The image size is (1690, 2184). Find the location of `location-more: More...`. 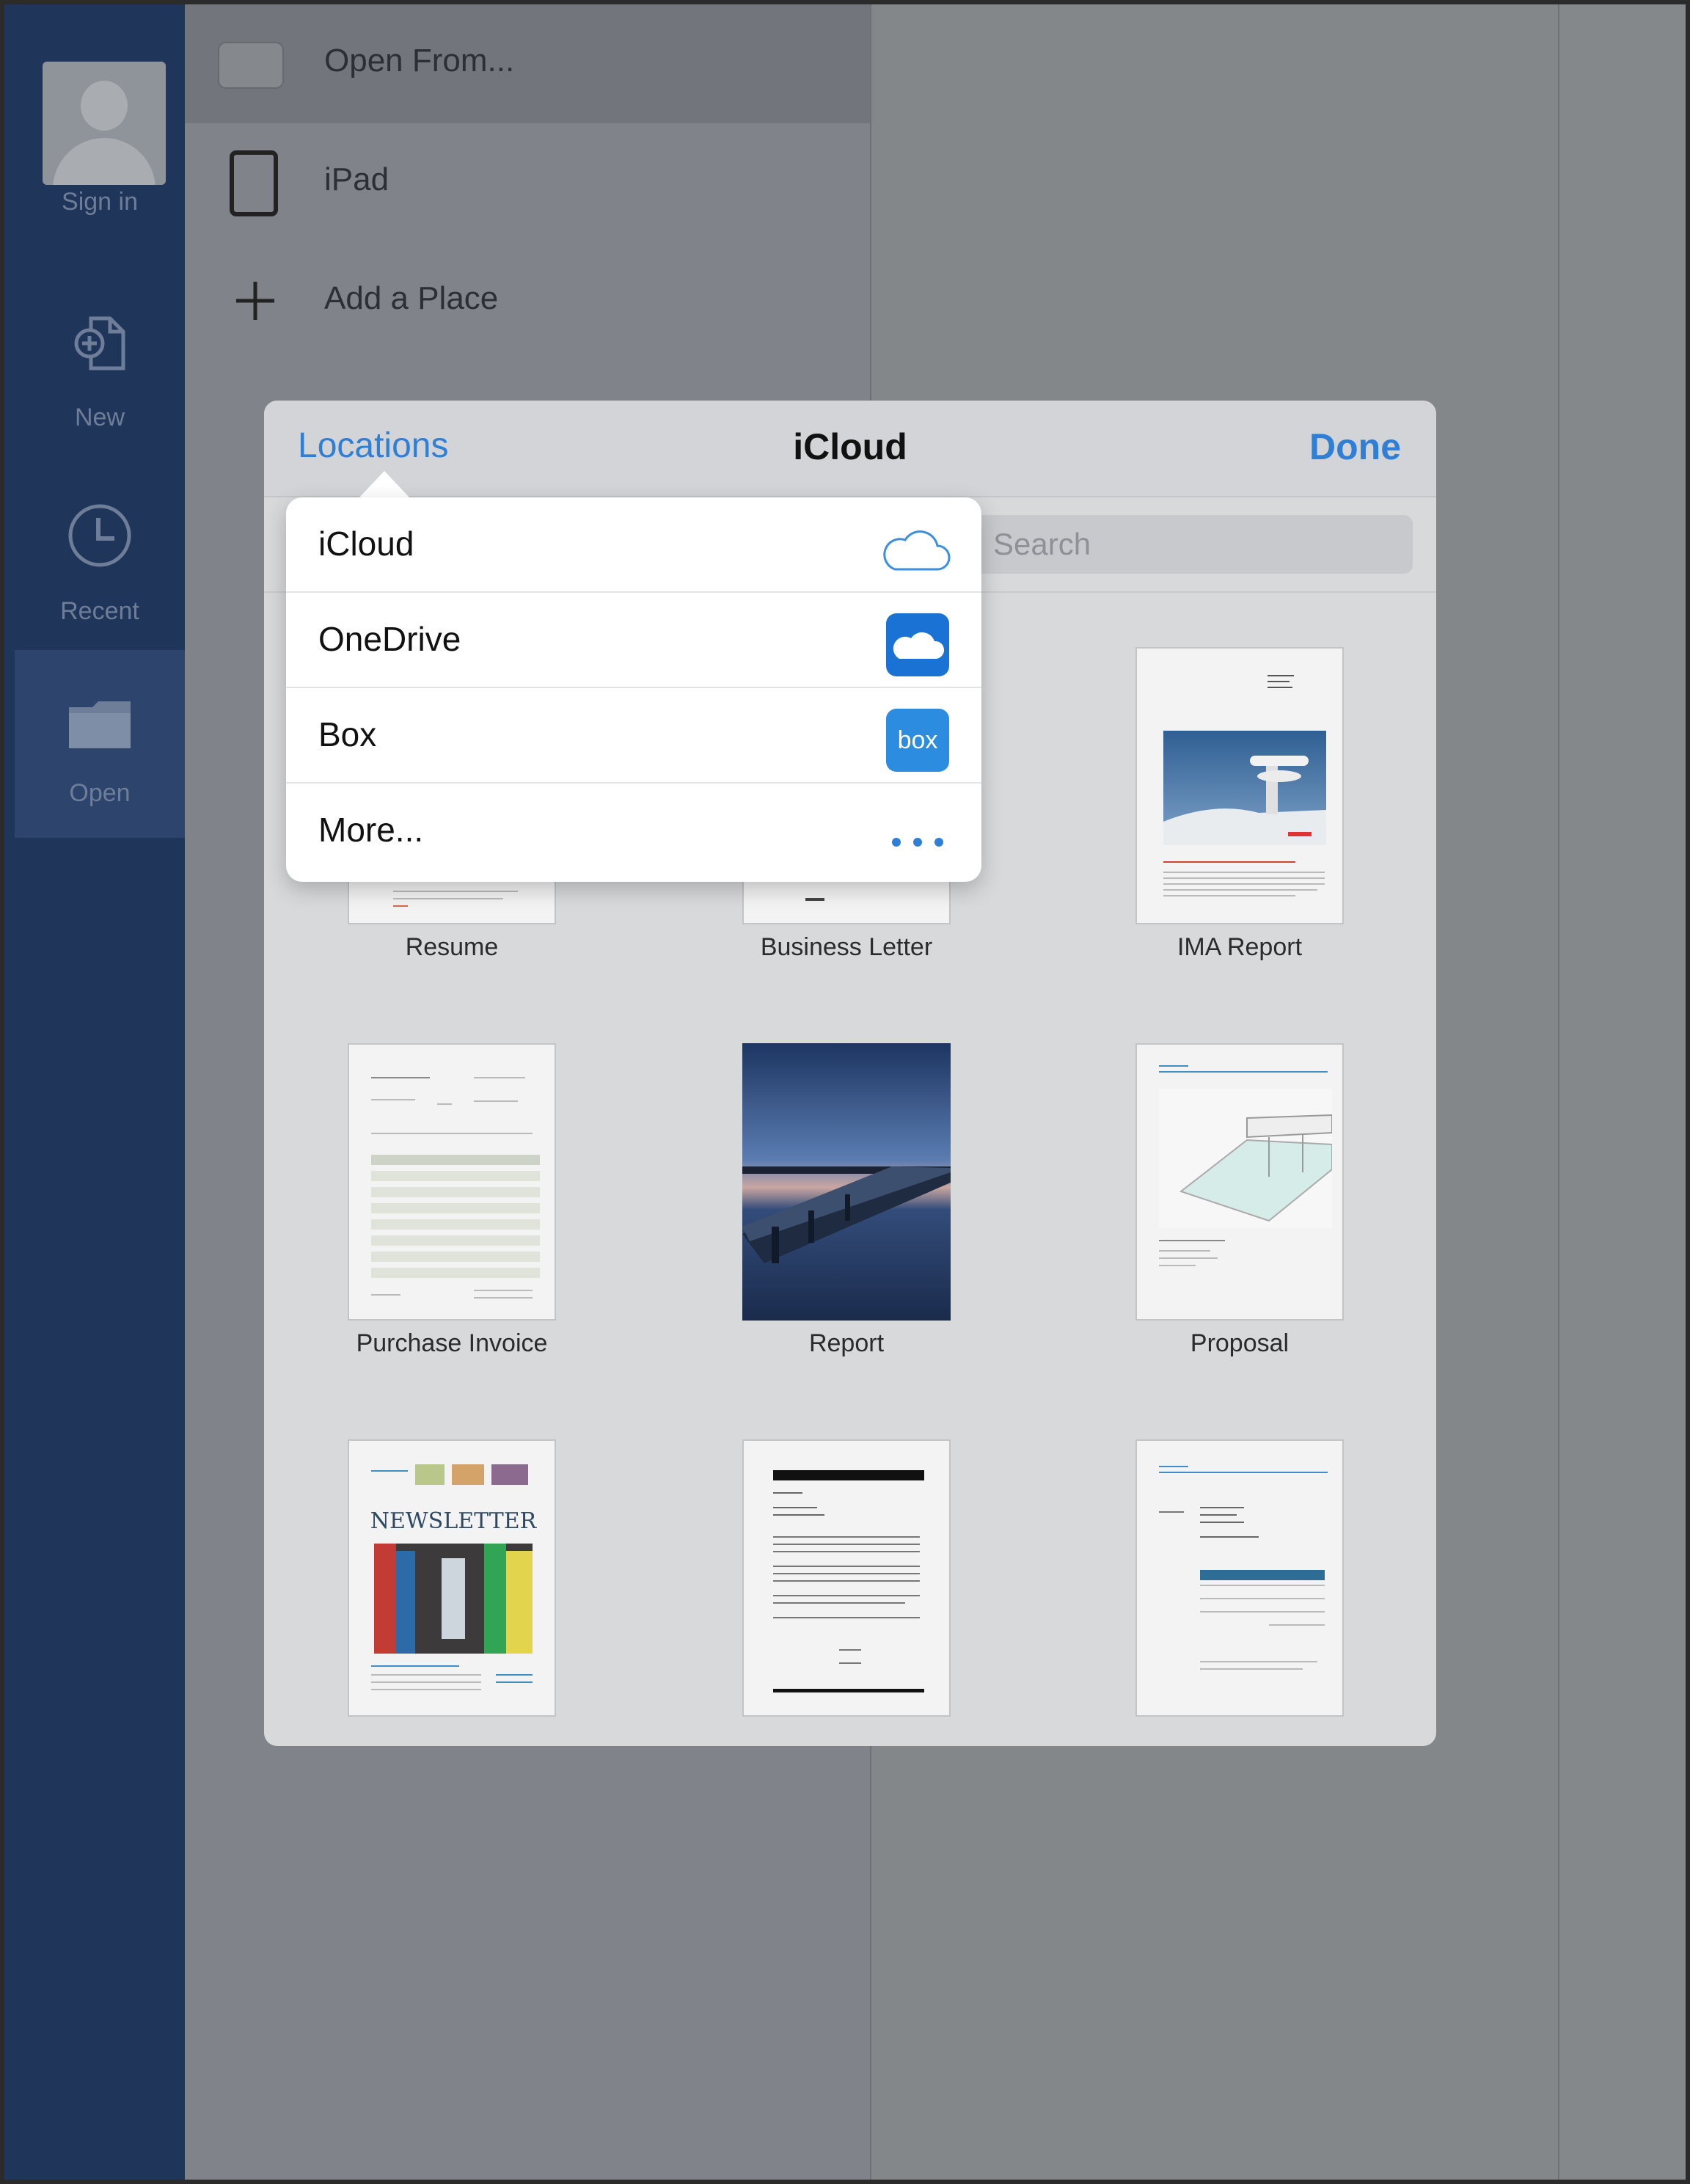

location-more: More... is located at coordinates (633, 832).